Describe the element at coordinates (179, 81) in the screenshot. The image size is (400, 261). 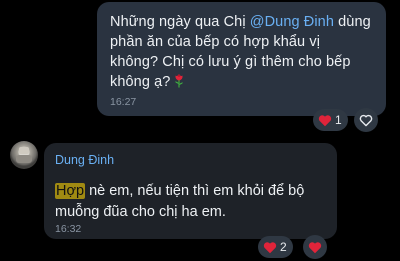
I see `rose-icon` at that location.